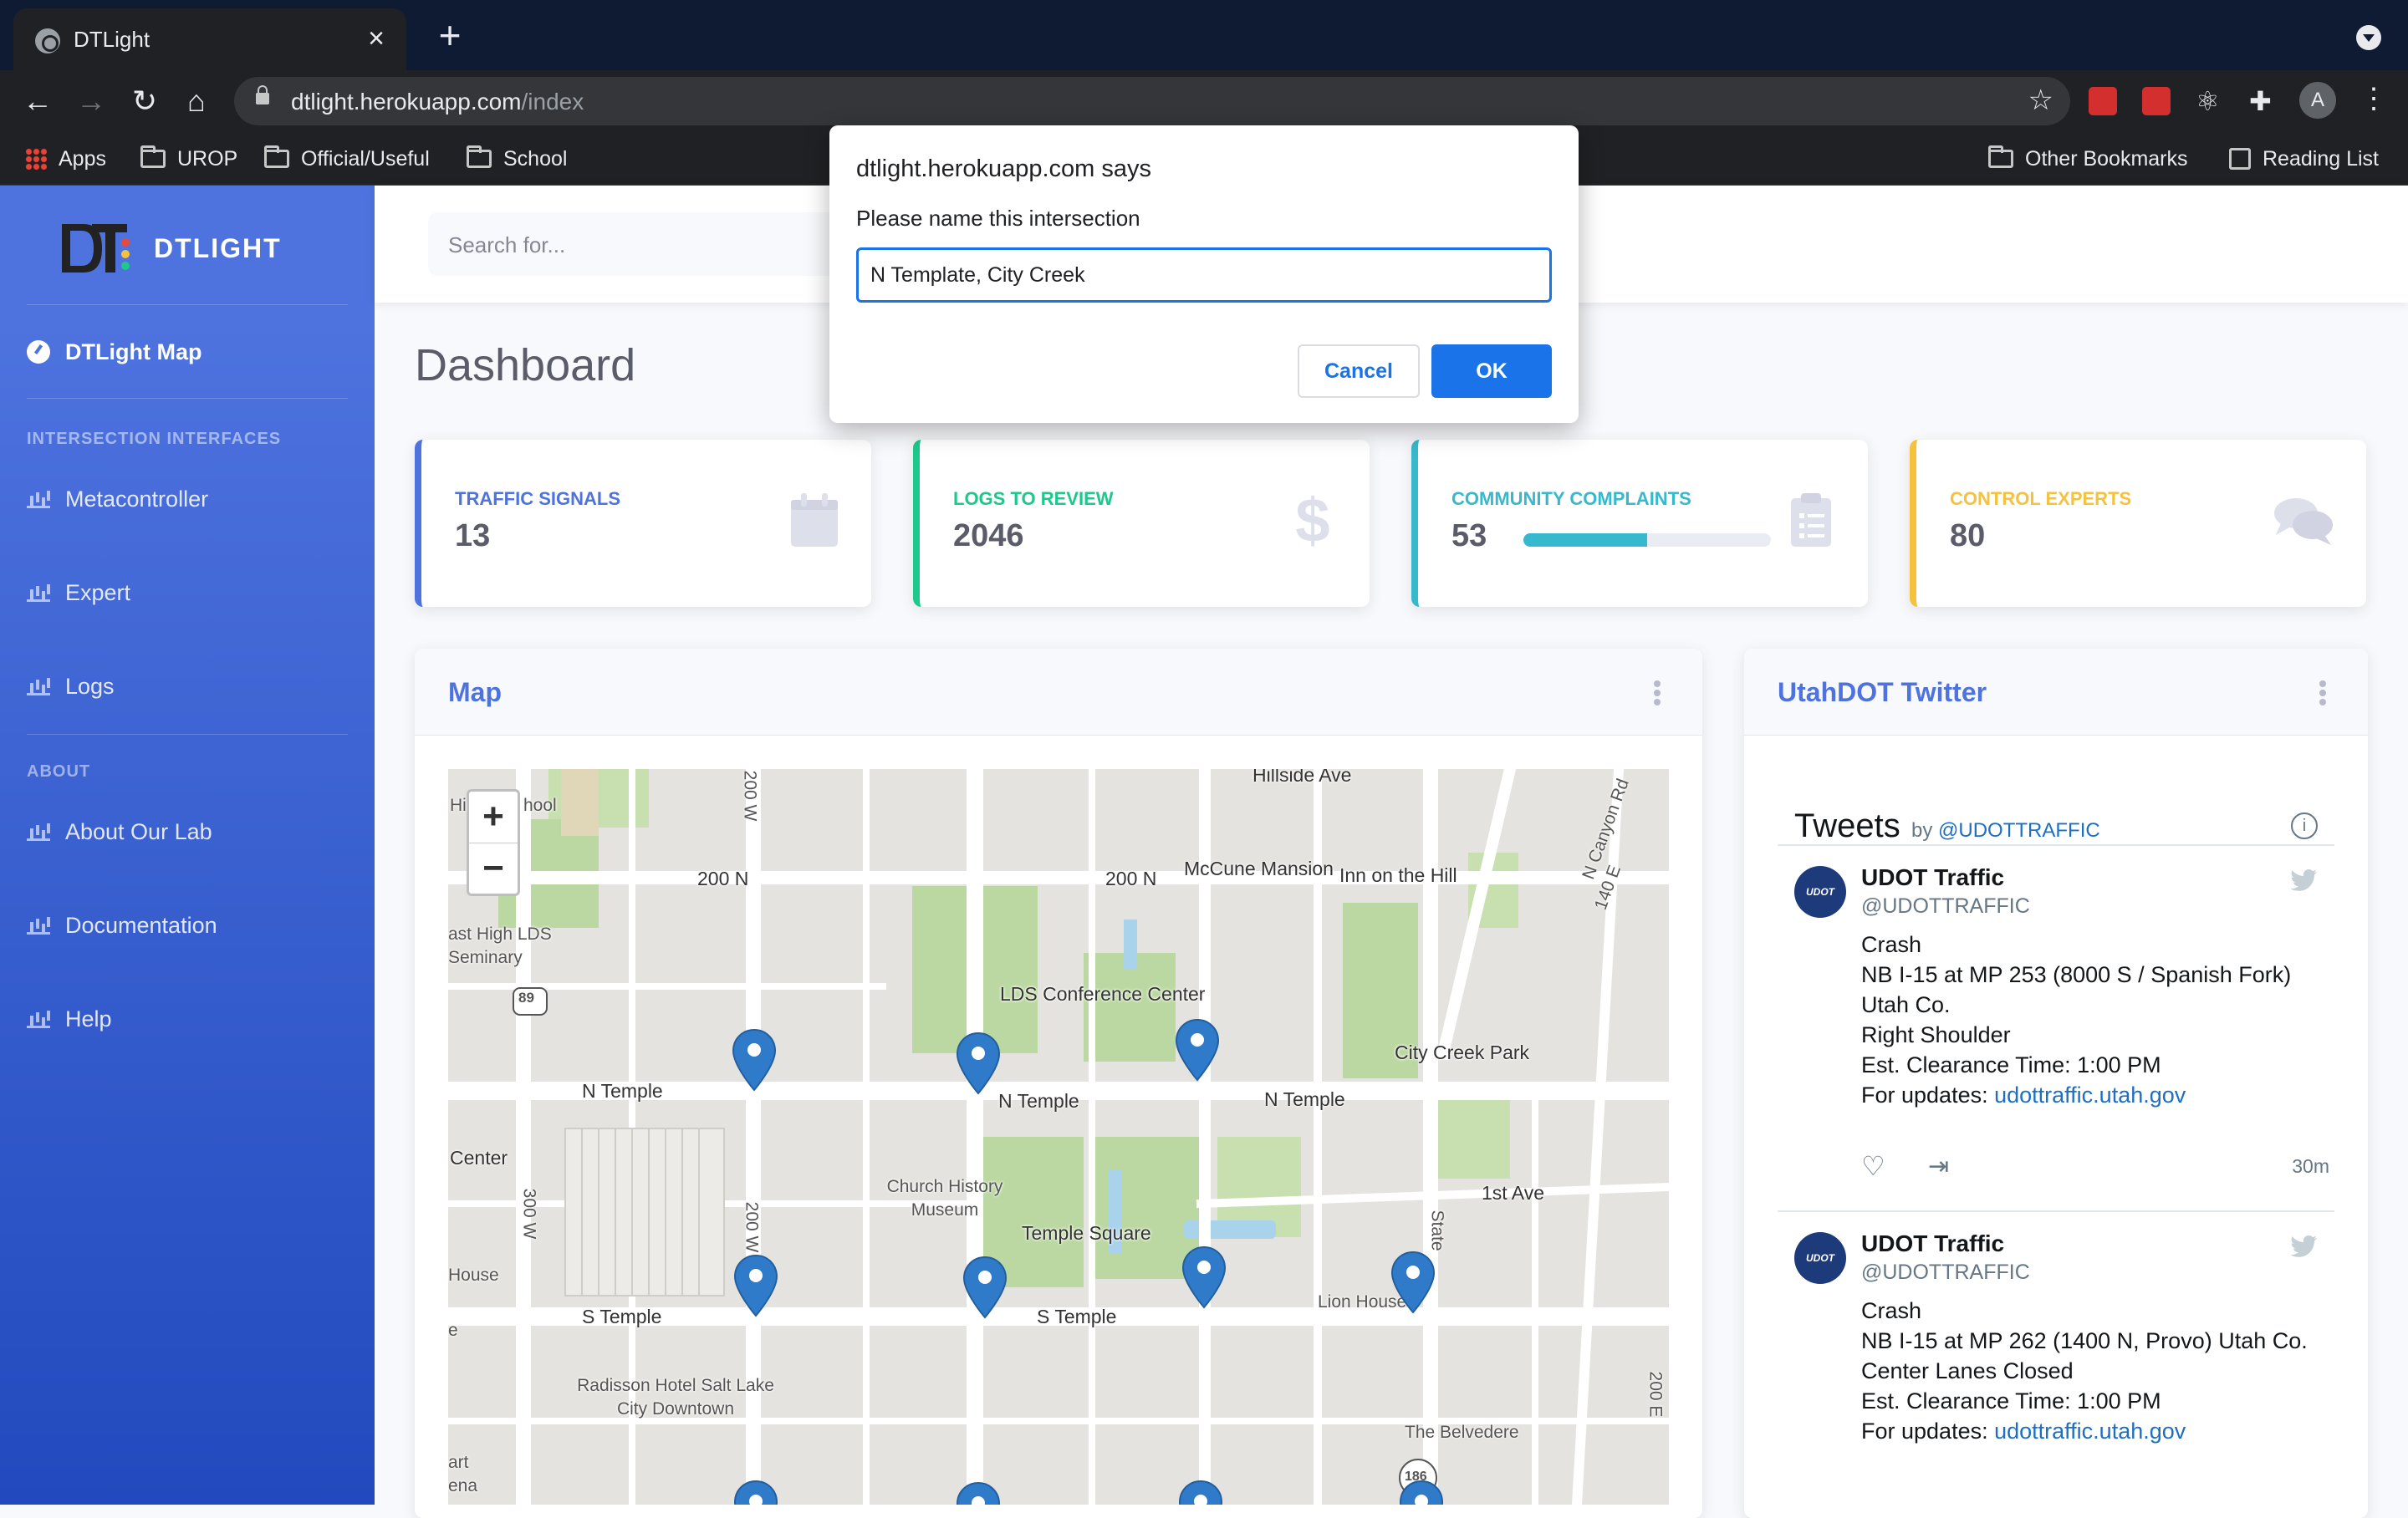 The width and height of the screenshot is (2408, 1518). Describe the element at coordinates (2156, 101) in the screenshot. I see `extension-mendeley-icon` at that location.